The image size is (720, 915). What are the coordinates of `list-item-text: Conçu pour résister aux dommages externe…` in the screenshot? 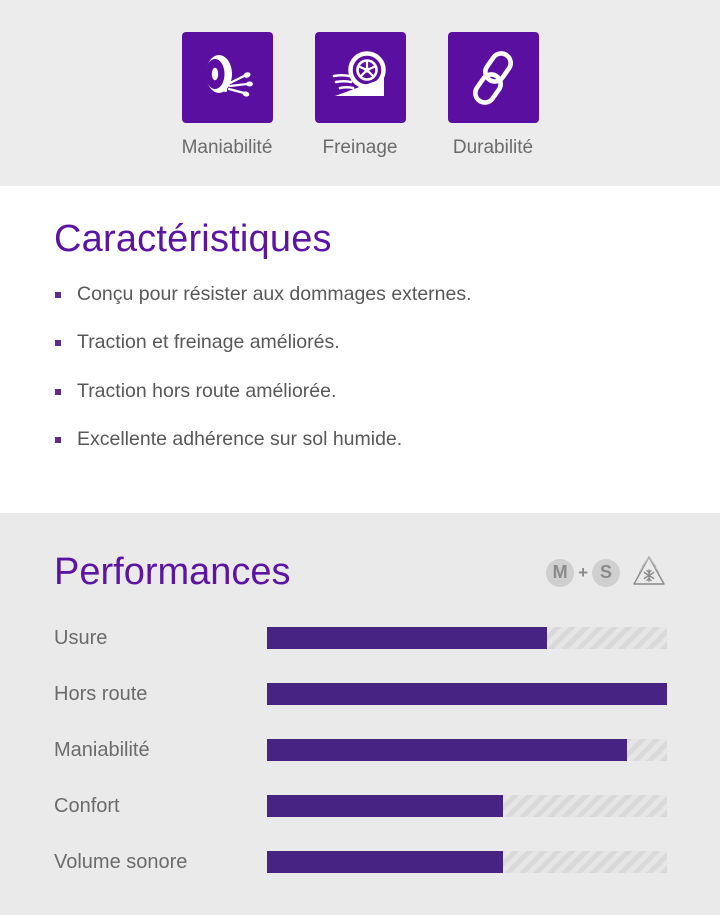 It's located at (274, 294).